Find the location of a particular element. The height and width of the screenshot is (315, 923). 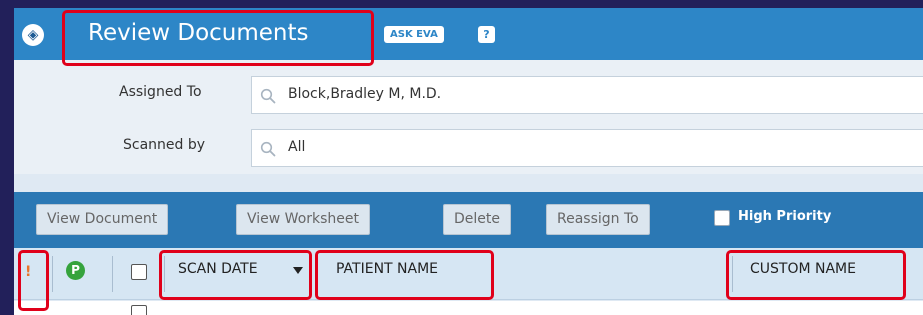

assigned-to-label: Assigned To is located at coordinates (160, 92).